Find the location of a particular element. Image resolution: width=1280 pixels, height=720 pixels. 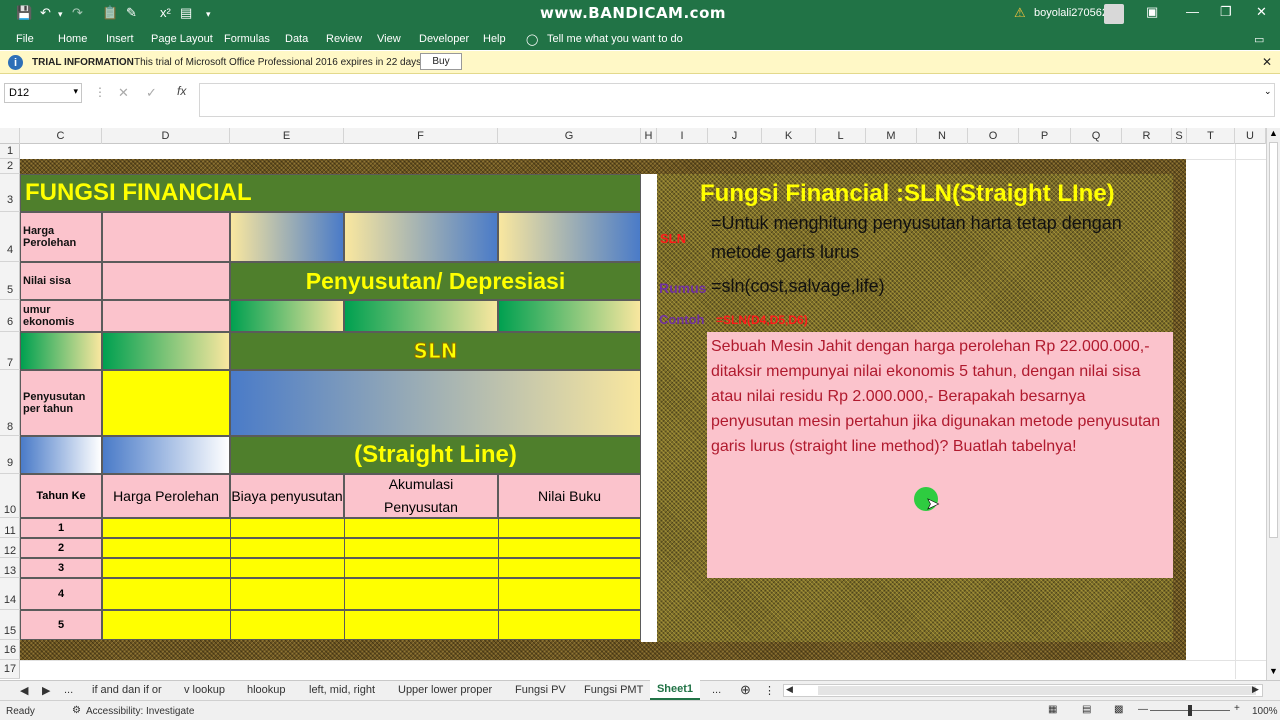

sheet-tab: v lookup is located at coordinates (204, 690).